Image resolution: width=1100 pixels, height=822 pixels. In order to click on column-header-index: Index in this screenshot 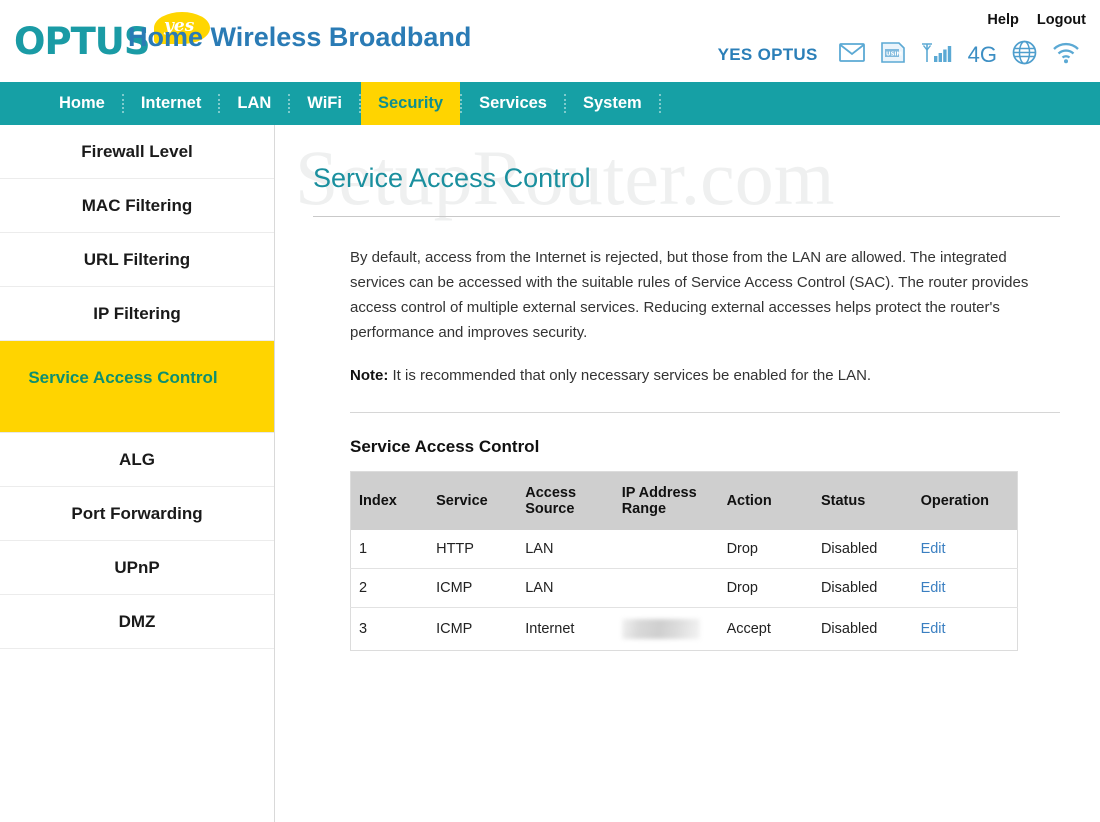, I will do `click(389, 500)`.